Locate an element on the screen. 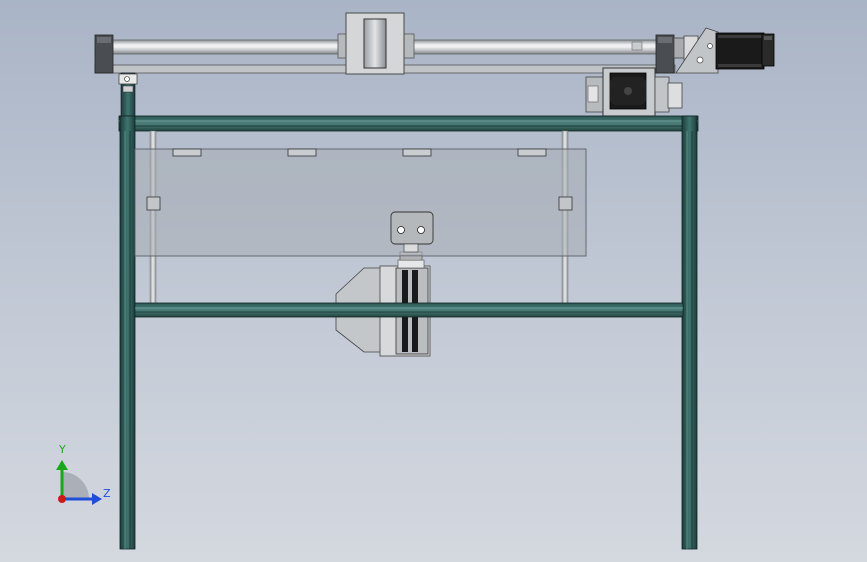 Image resolution: width=867 pixels, height=562 pixels. transparent-cover-panel is located at coordinates (360, 202).